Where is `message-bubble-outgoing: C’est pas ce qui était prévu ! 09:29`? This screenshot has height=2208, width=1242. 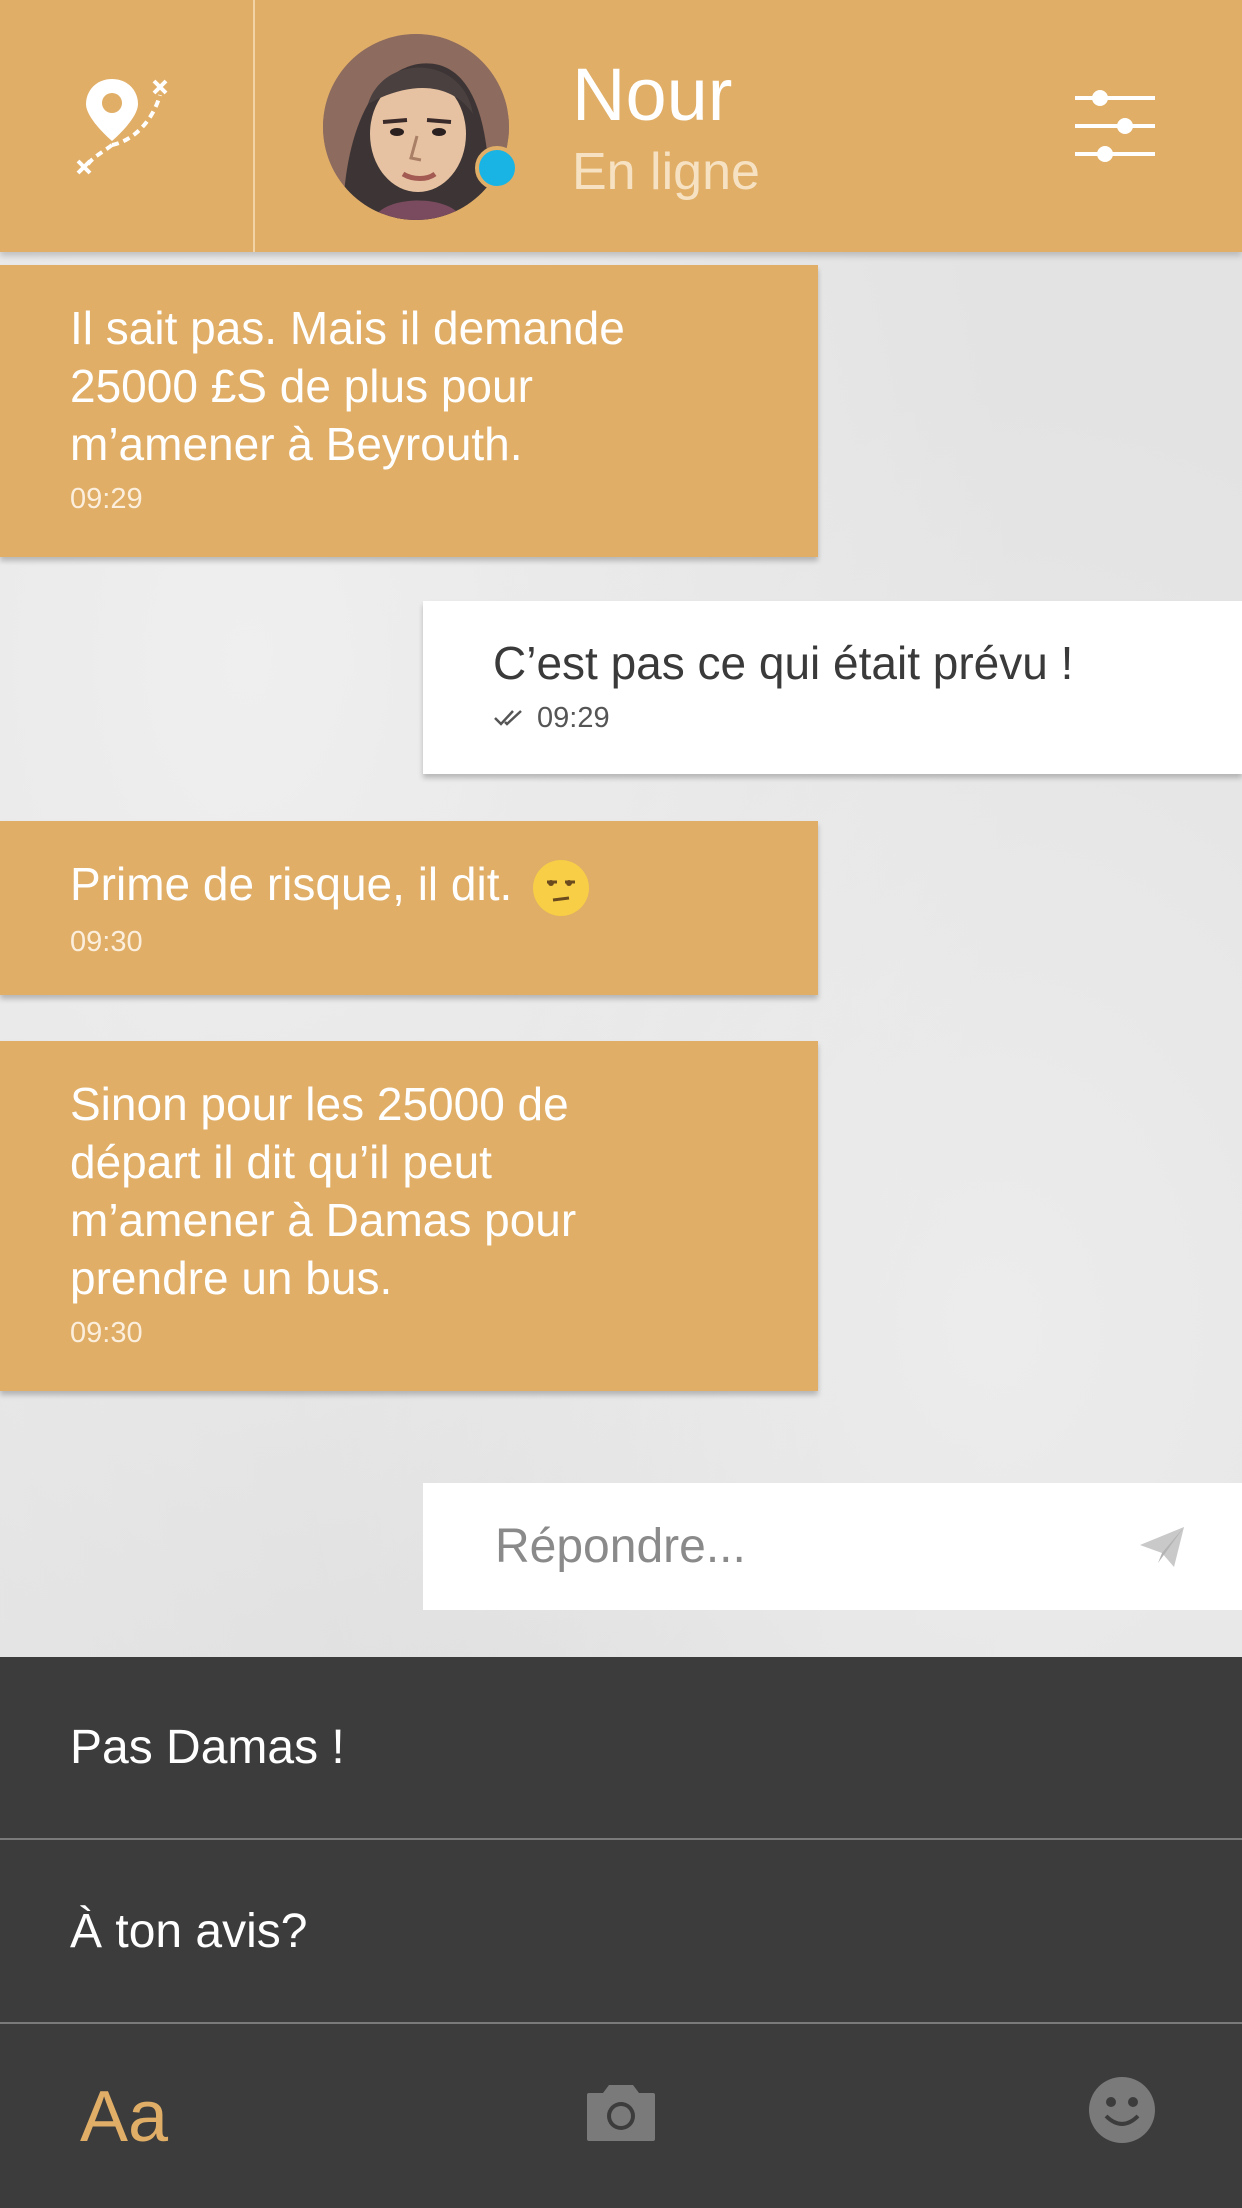 message-bubble-outgoing: C’est pas ce qui était prévu ! 09:29 is located at coordinates (832, 687).